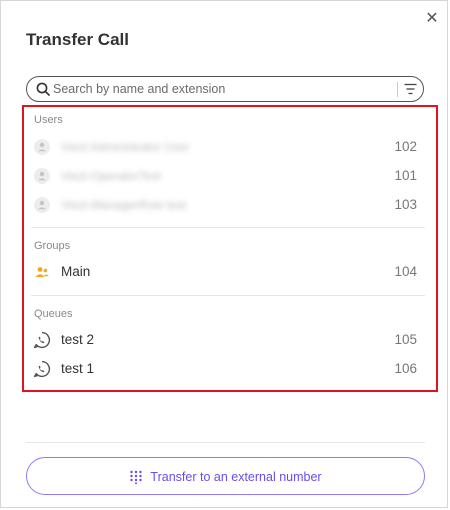 Image resolution: width=450 pixels, height=510 pixels. I want to click on section-label-queues: Queues, so click(53, 314).